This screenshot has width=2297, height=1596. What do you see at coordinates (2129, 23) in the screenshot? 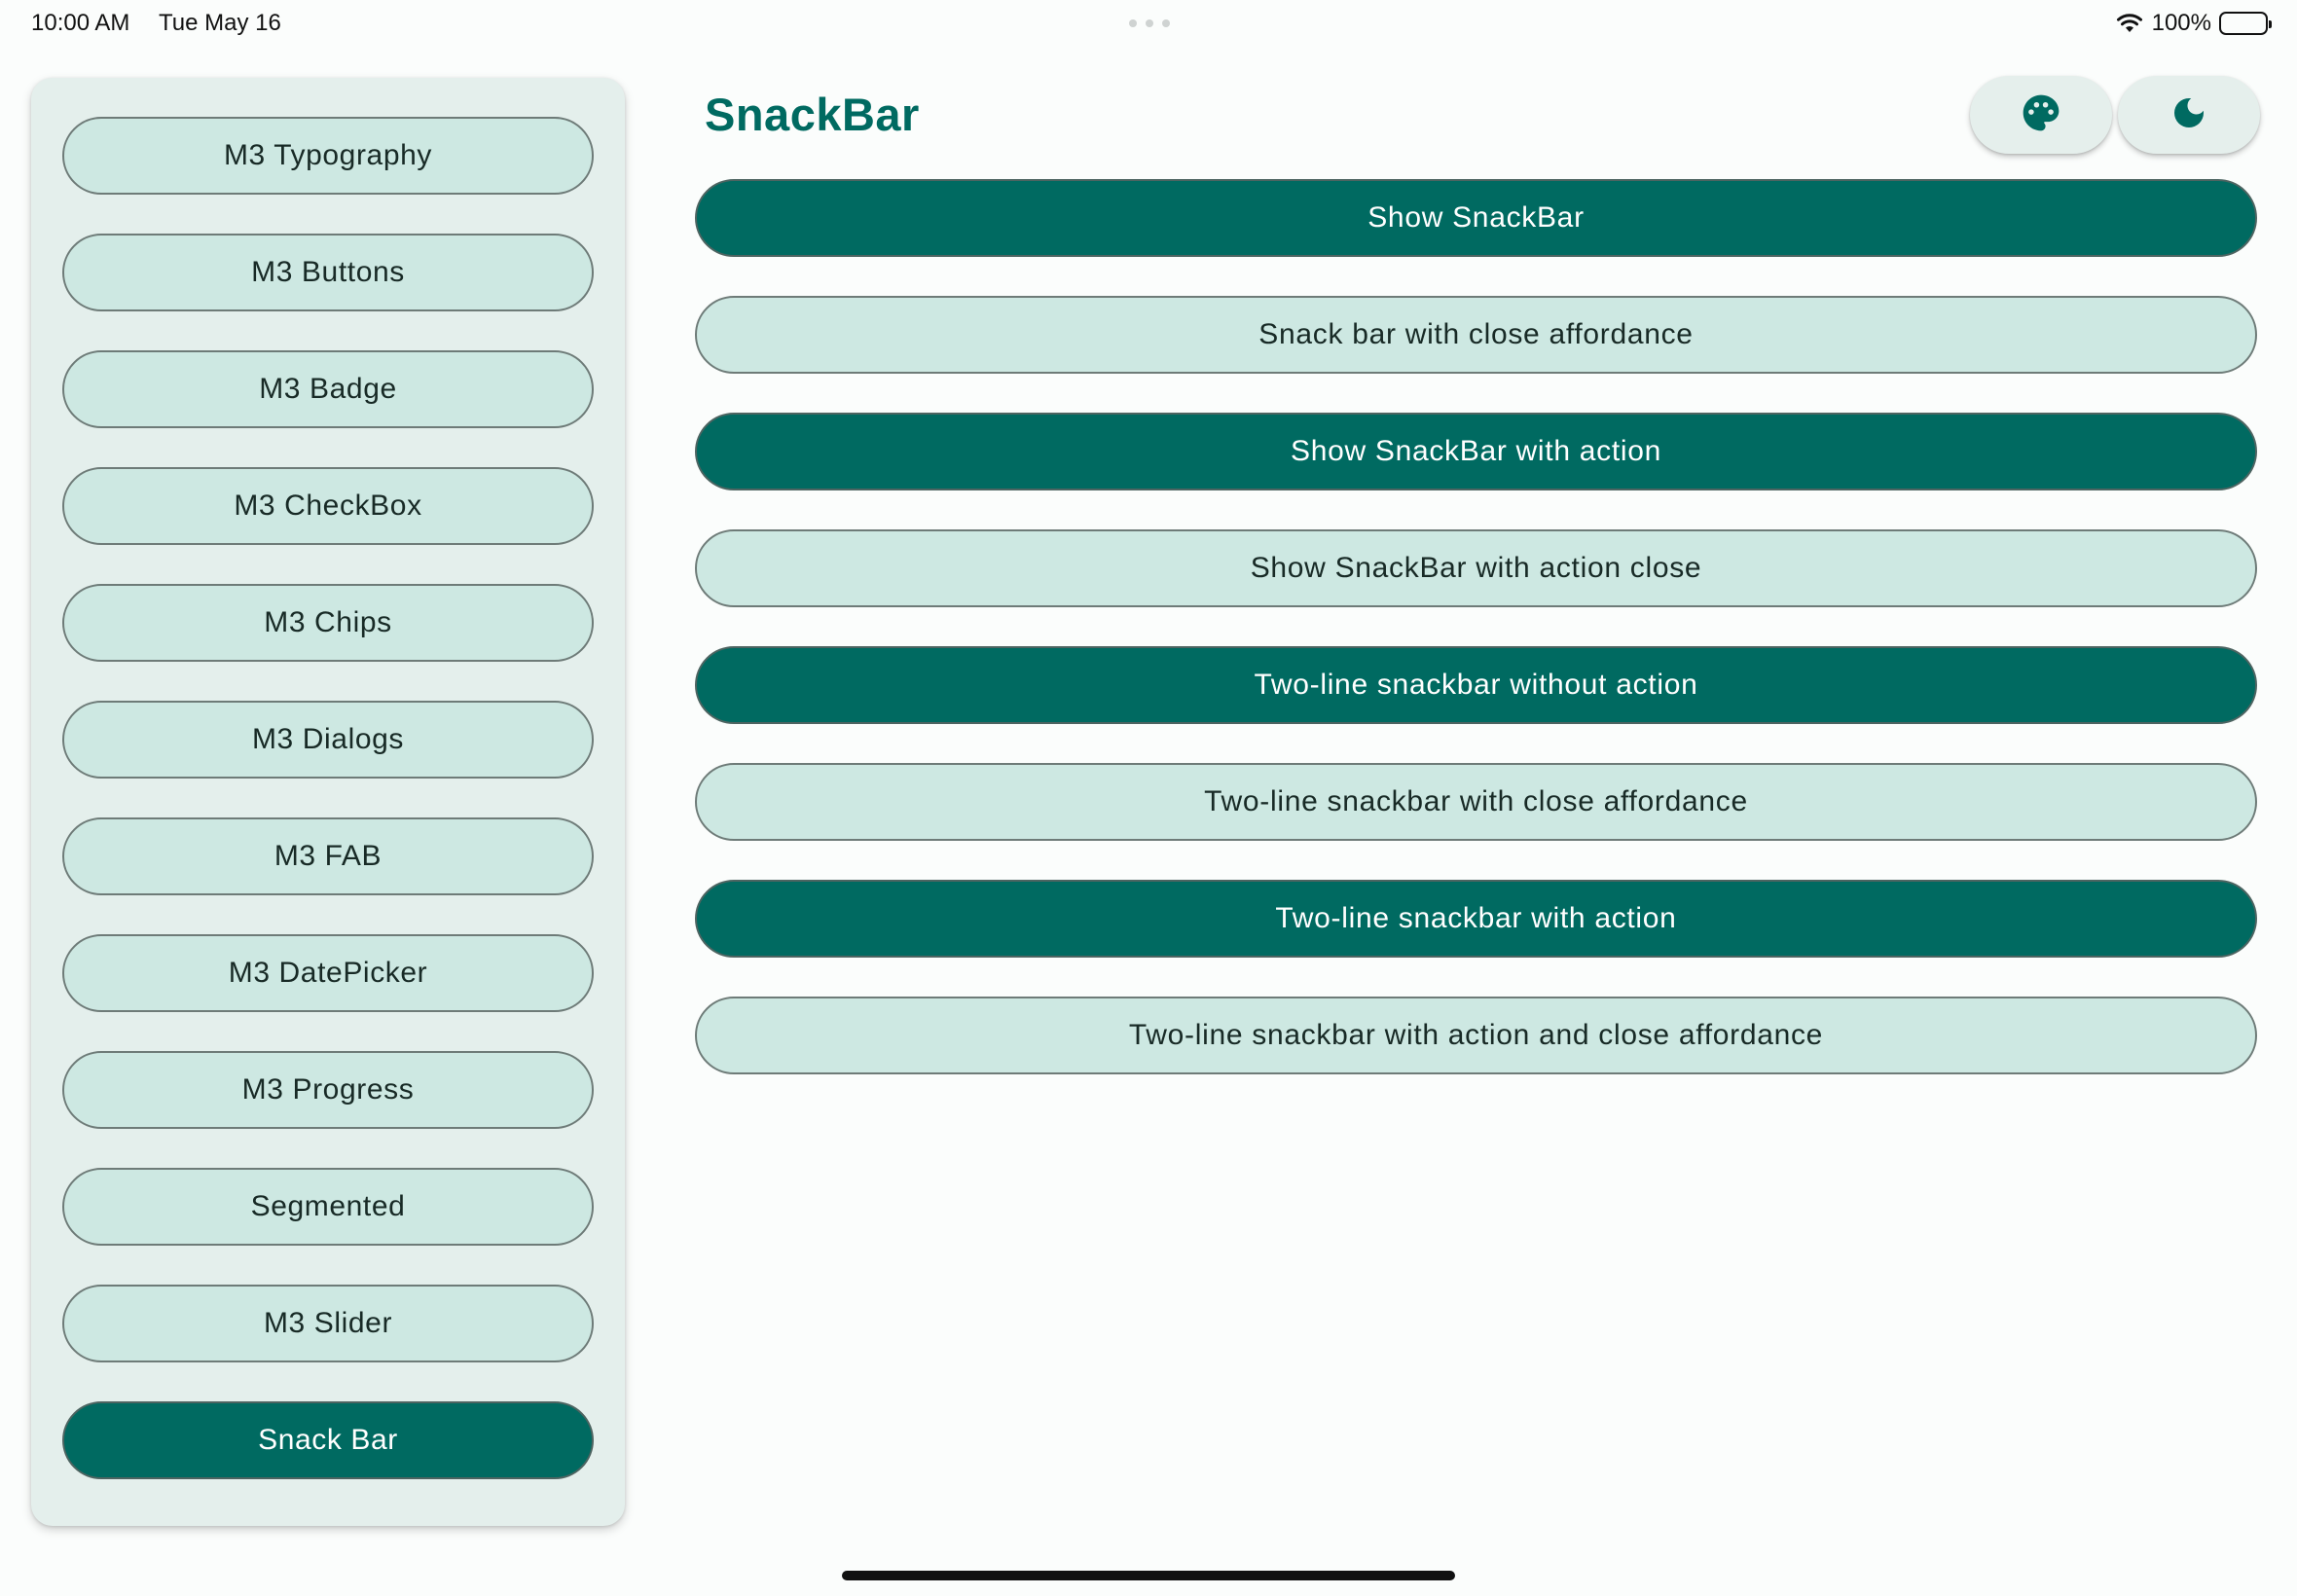
I see `wifi-icon` at bounding box center [2129, 23].